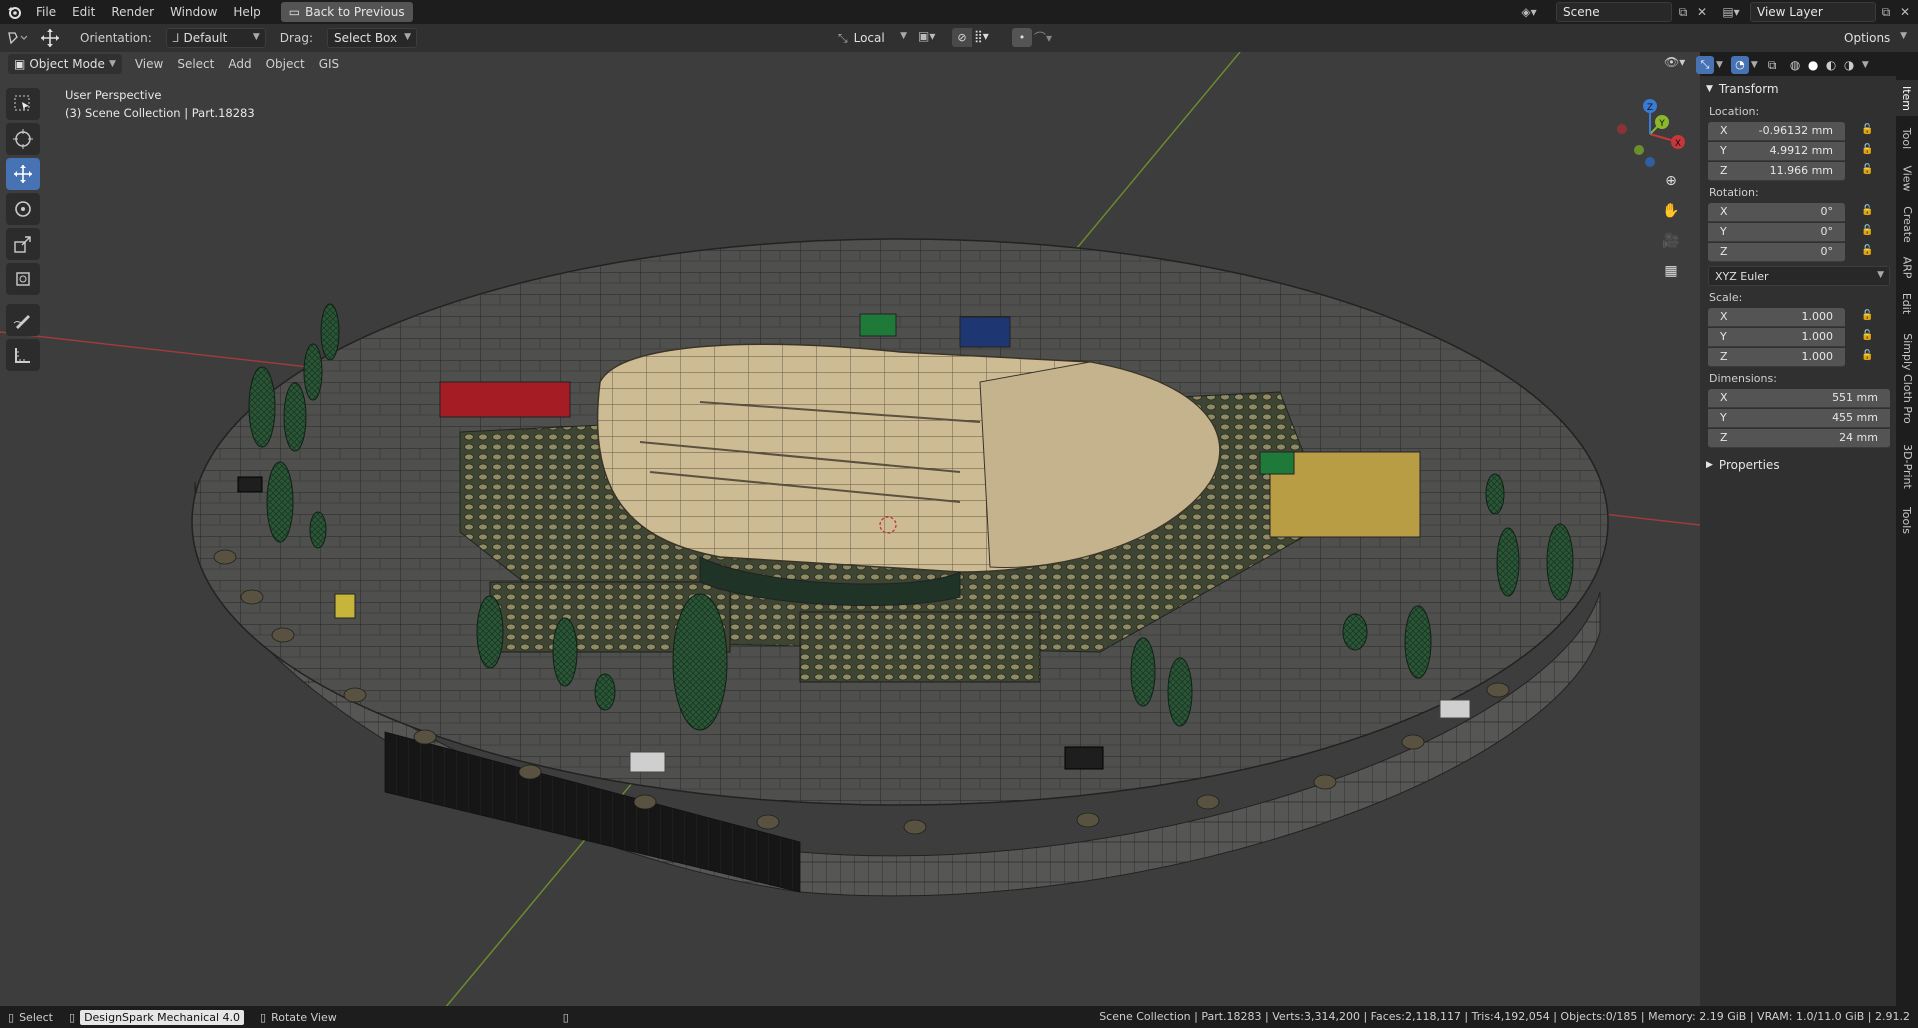 The height and width of the screenshot is (1028, 1918). I want to click on rotation-y-field: Y 0°, so click(1776, 232).